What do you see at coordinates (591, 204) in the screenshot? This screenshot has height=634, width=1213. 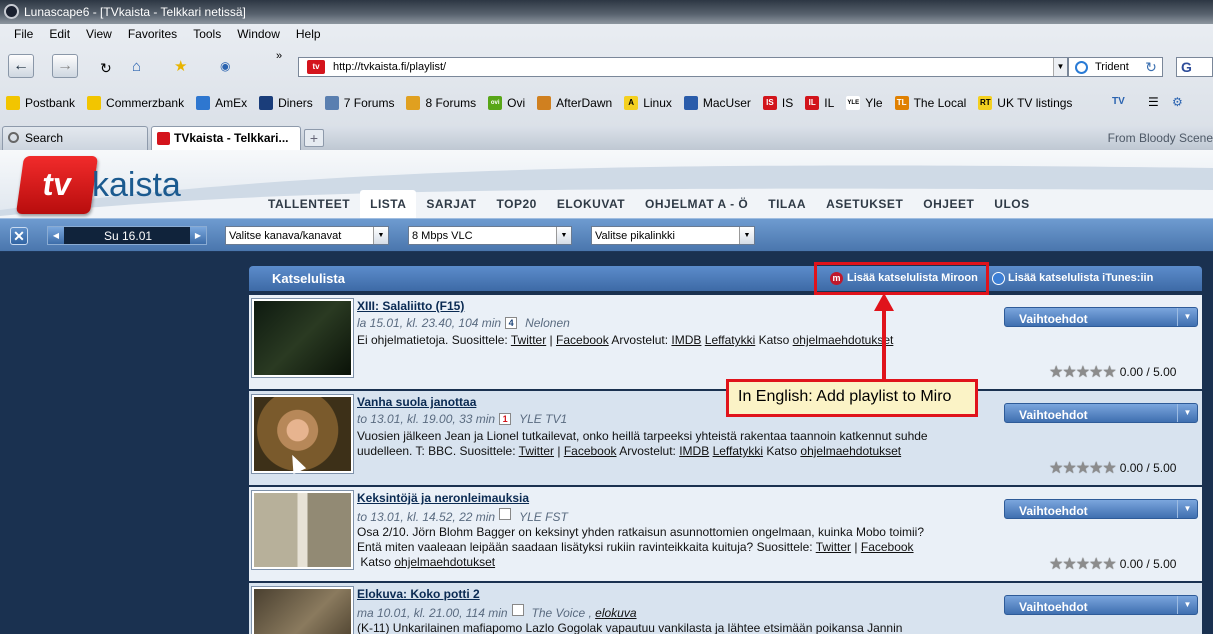 I see `nav-elokuvat: ELOKUVAT` at bounding box center [591, 204].